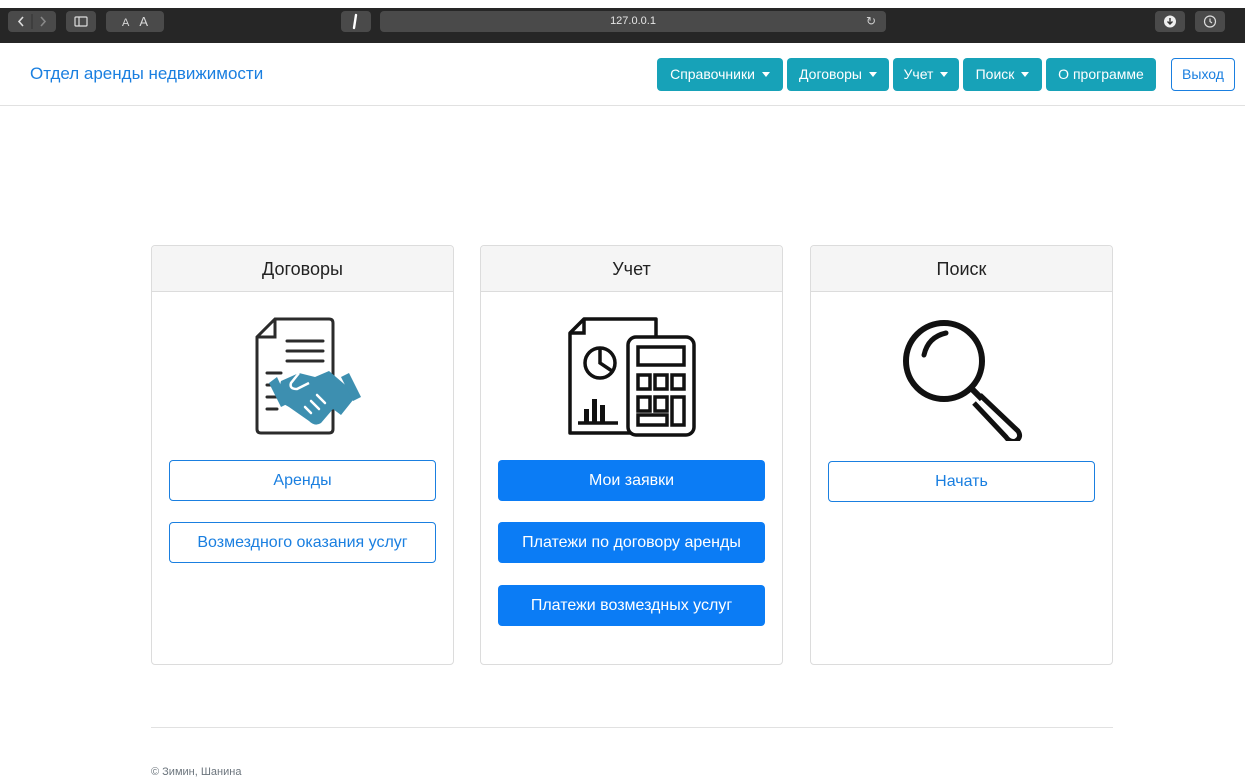 This screenshot has width=1245, height=782. Describe the element at coordinates (622, 4) in the screenshot. I see `window-edge` at that location.